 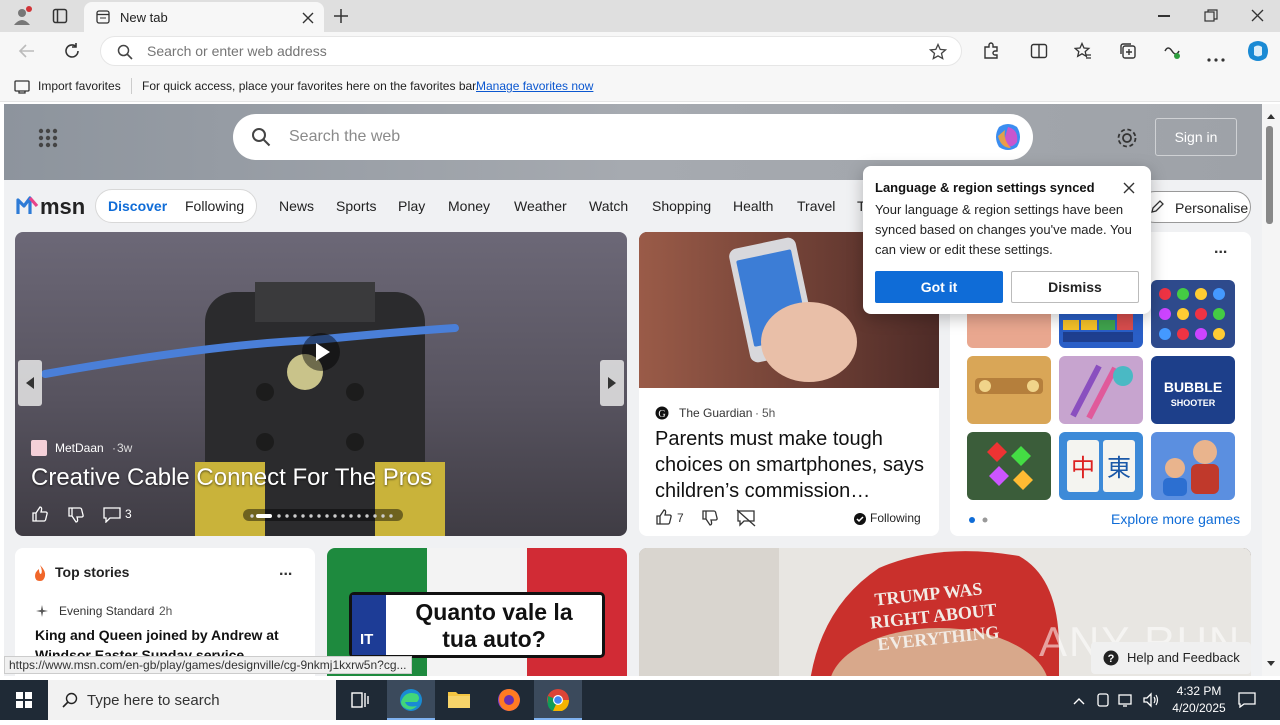 I want to click on country-badge: IT, so click(x=367, y=639).